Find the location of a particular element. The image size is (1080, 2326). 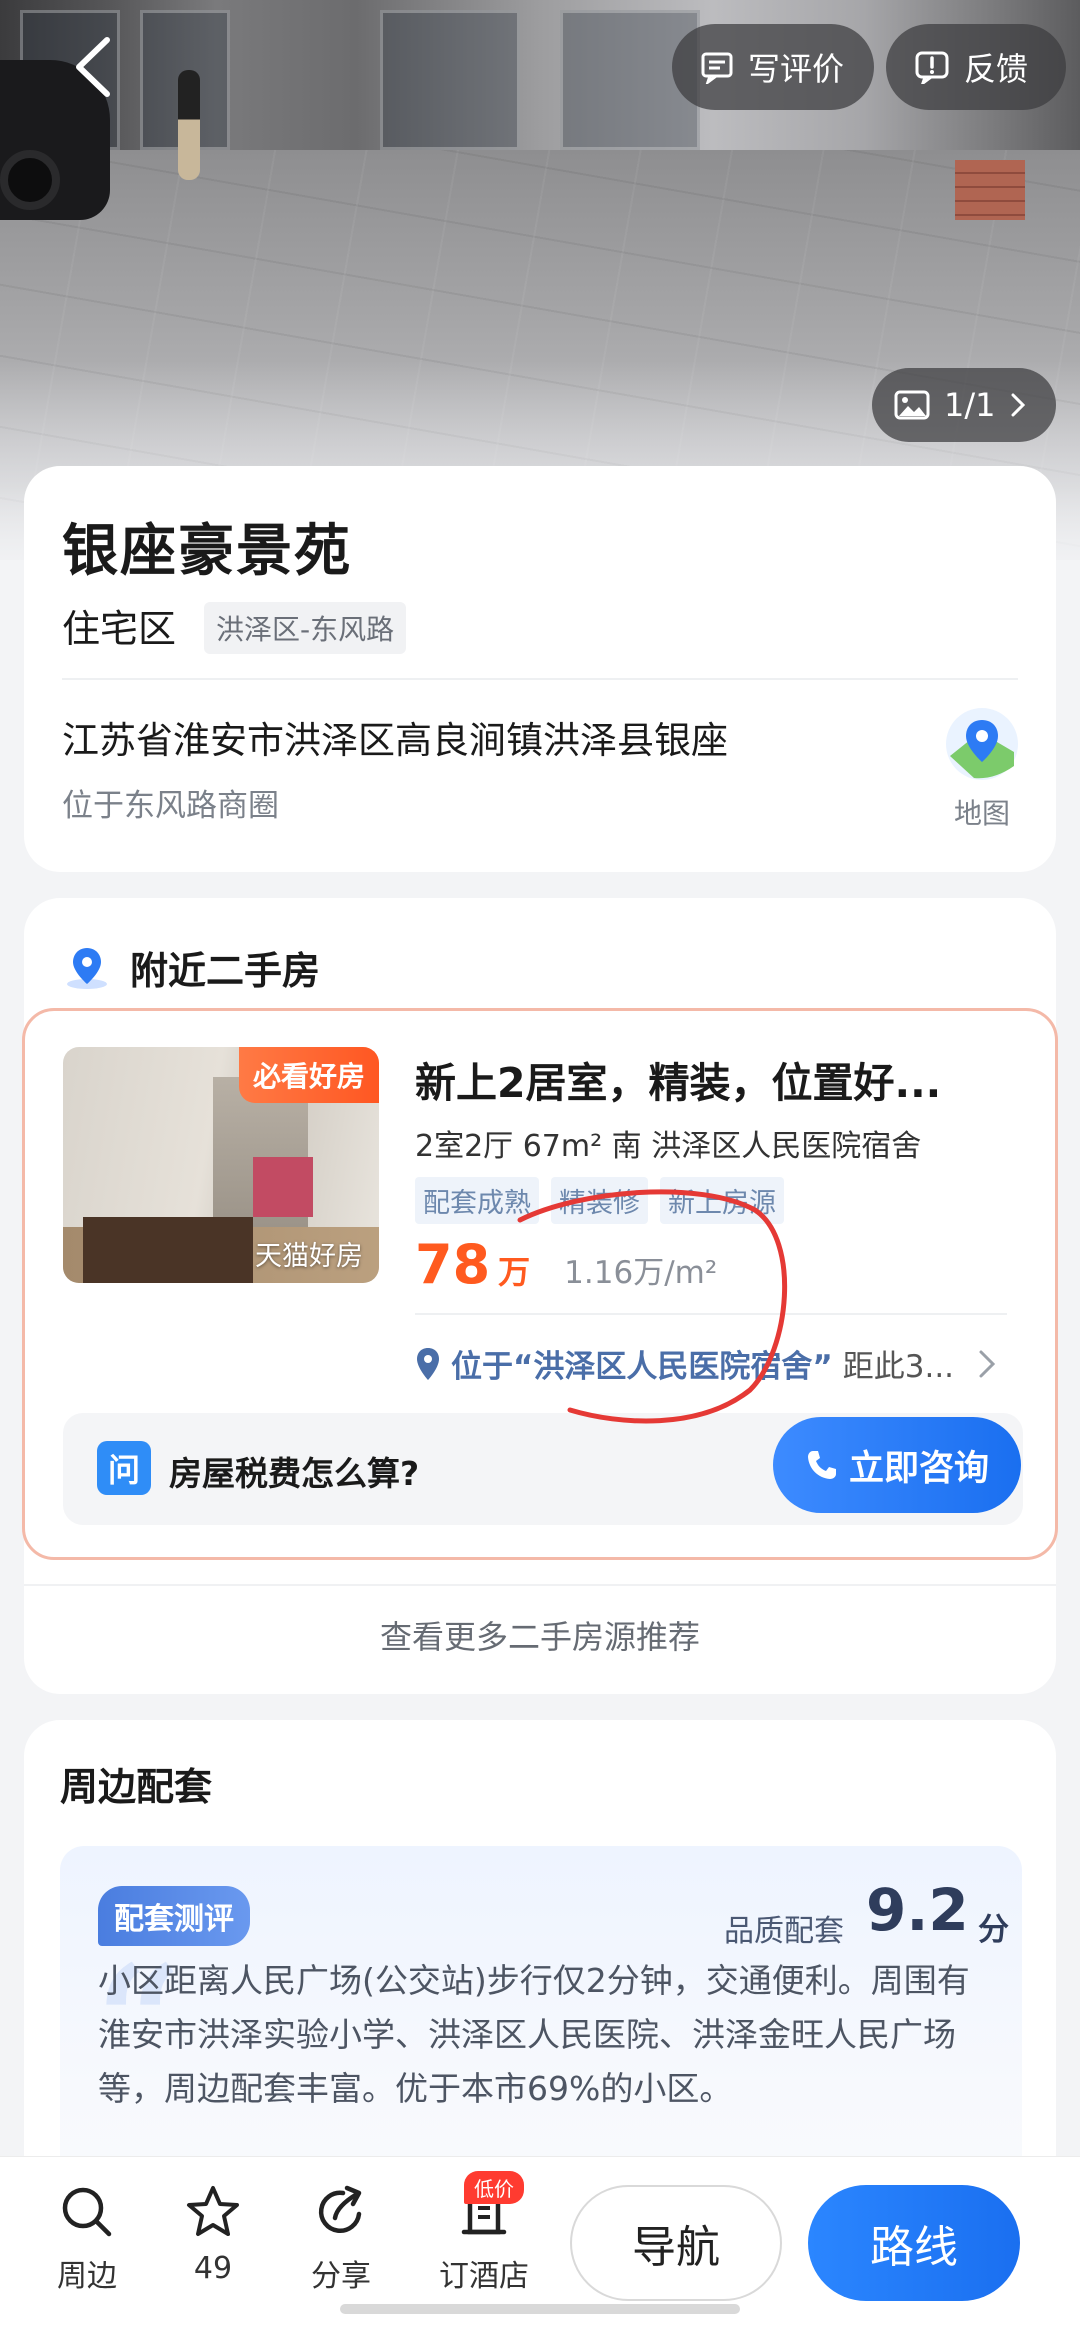

listing-tags: 配套成熟 精装修 新上房源 is located at coordinates (599, 1200).